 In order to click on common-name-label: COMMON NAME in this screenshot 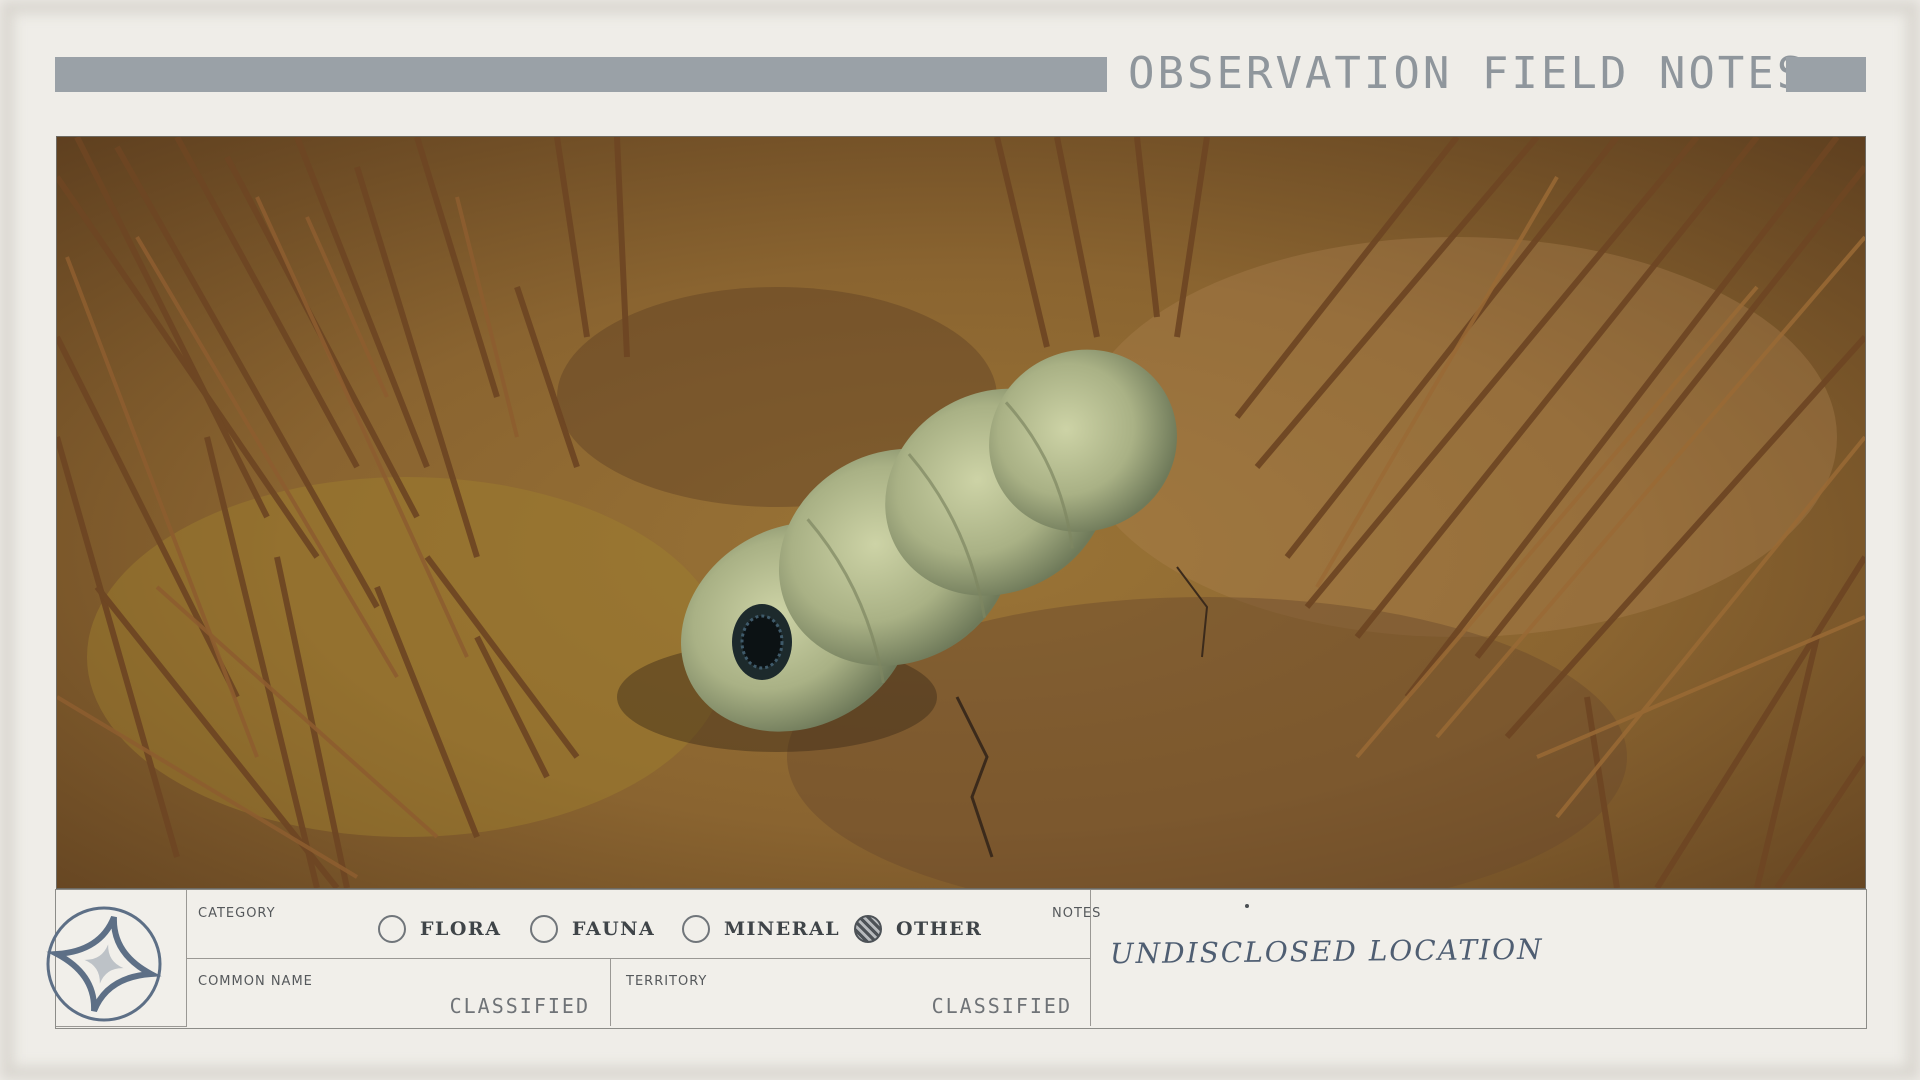, I will do `click(255, 981)`.